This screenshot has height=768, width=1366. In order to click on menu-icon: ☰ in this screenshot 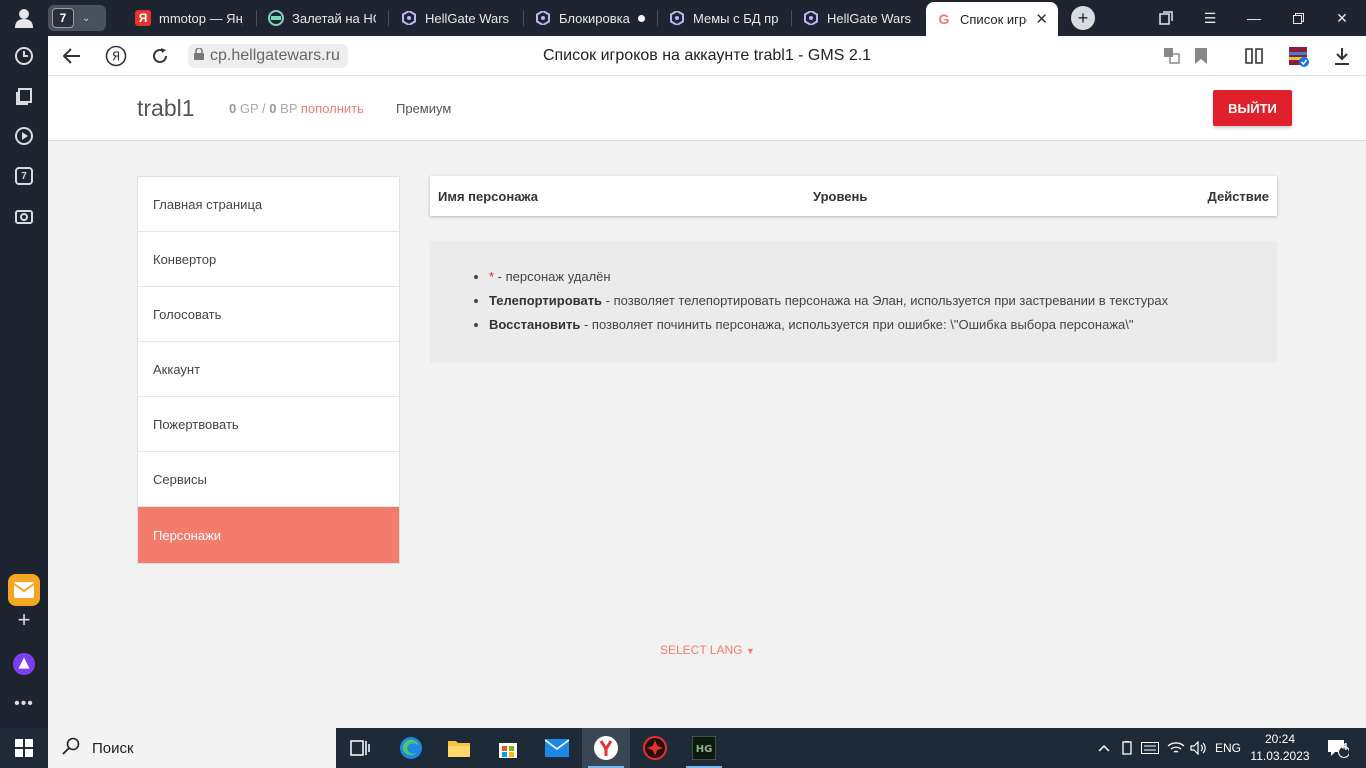, I will do `click(1210, 18)`.